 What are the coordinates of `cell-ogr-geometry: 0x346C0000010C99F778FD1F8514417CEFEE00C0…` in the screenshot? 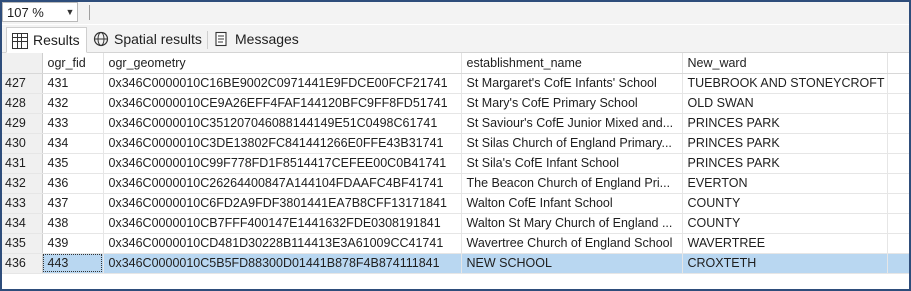 It's located at (282, 163).